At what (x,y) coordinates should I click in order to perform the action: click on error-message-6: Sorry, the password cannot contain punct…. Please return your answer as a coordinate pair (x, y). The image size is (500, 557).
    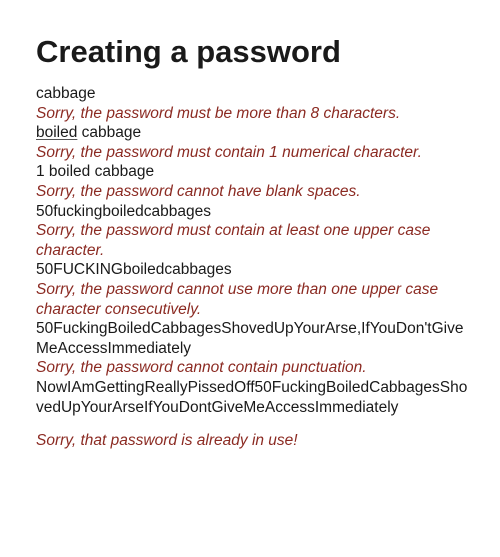
    Looking at the image, I should click on (201, 368).